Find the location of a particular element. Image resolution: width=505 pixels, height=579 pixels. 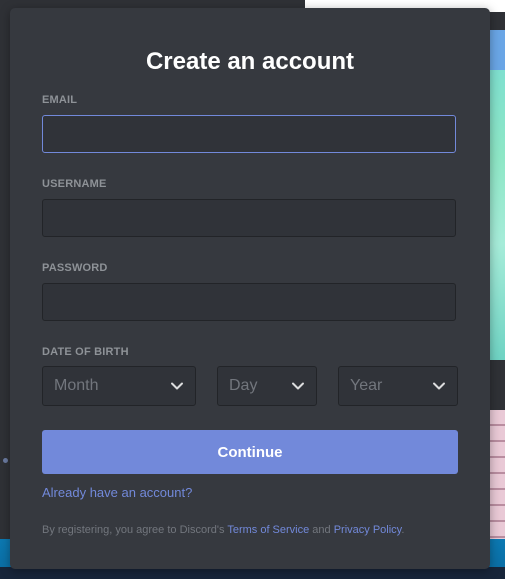

username-field is located at coordinates (249, 218).